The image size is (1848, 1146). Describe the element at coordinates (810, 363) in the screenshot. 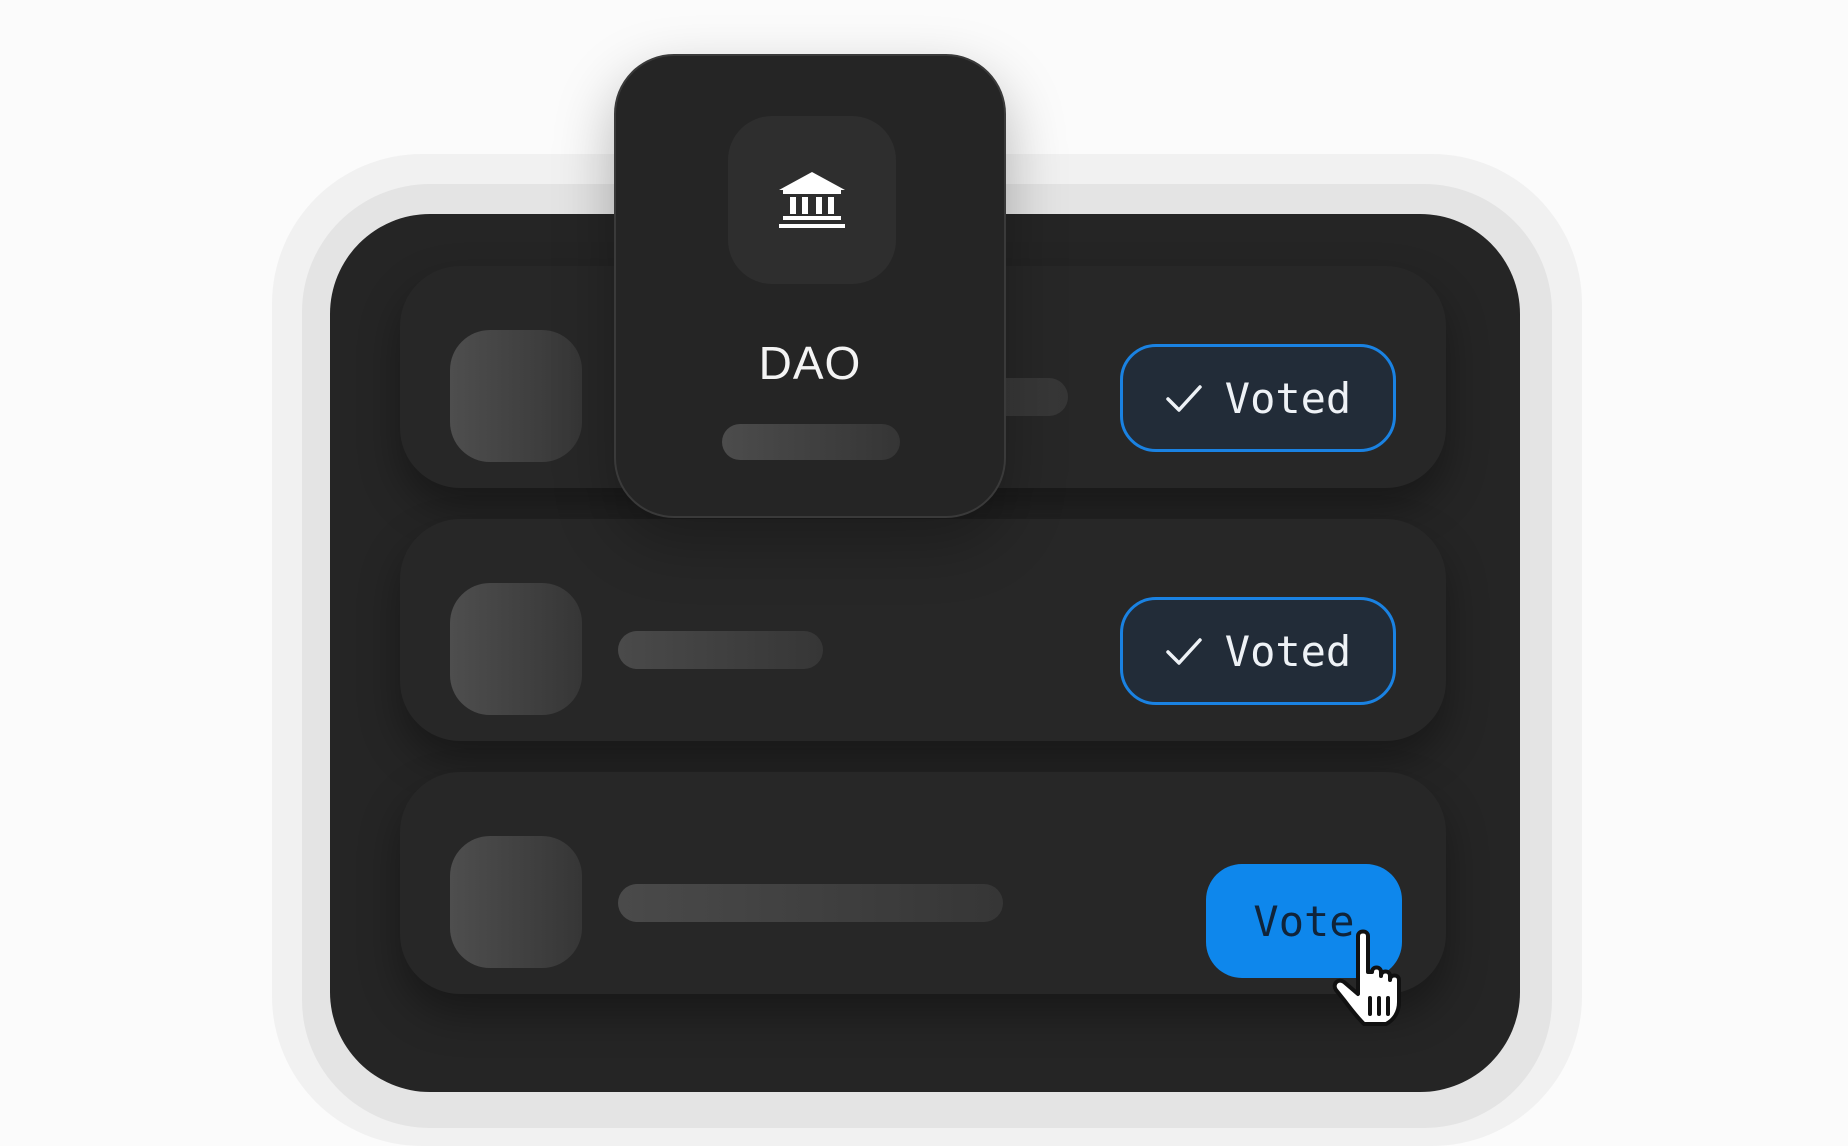

I see `dao-title: DAO` at that location.